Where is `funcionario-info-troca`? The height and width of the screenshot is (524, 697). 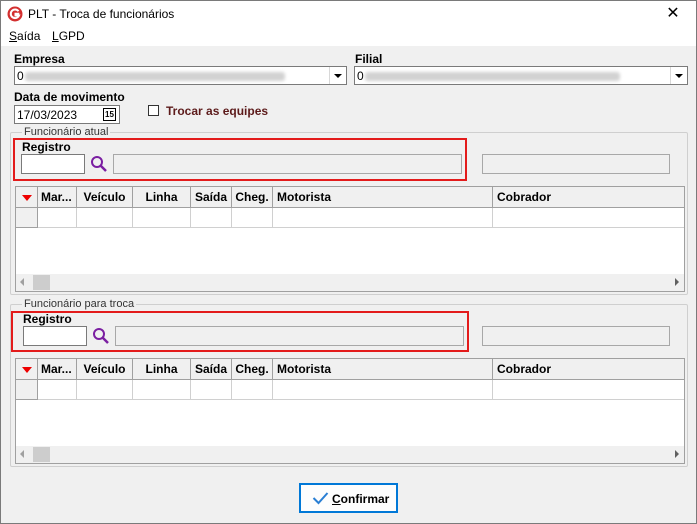
funcionario-info-troca is located at coordinates (576, 336).